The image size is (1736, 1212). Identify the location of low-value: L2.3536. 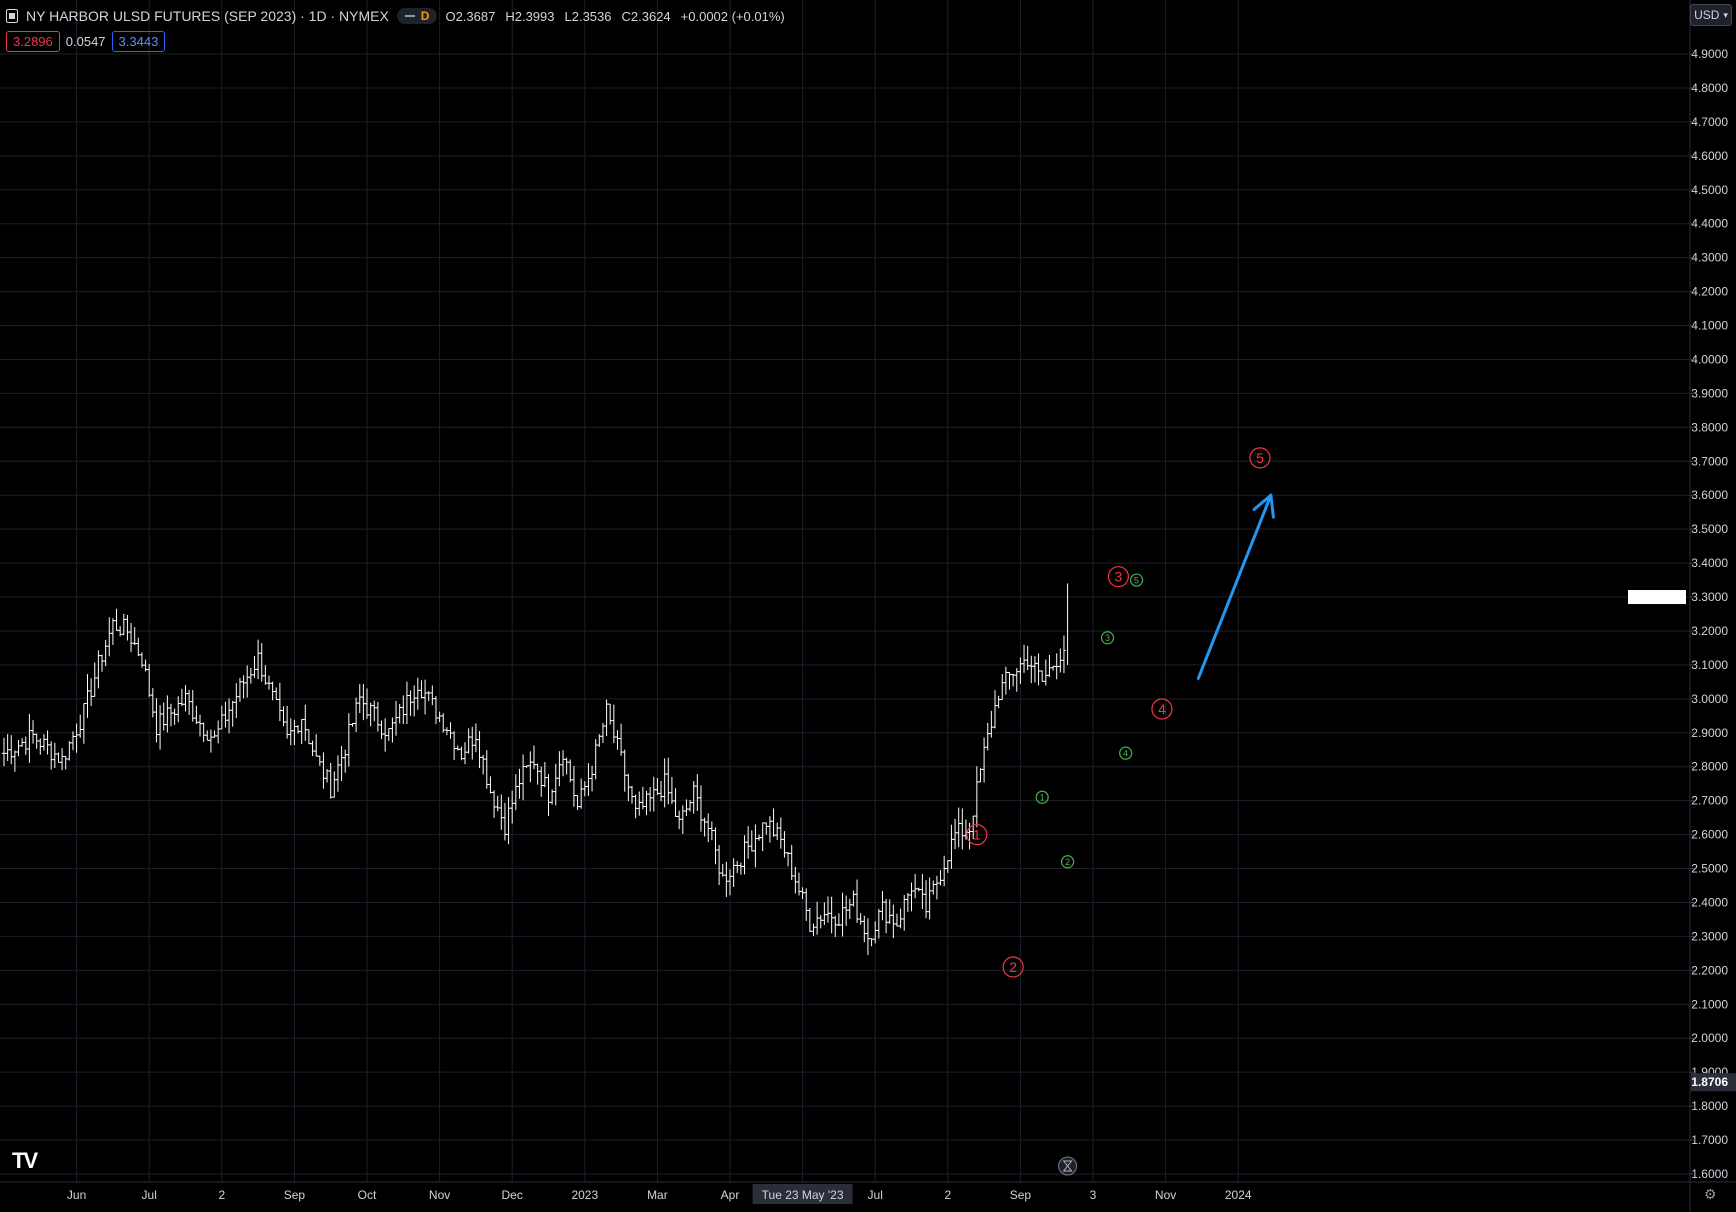
(588, 16).